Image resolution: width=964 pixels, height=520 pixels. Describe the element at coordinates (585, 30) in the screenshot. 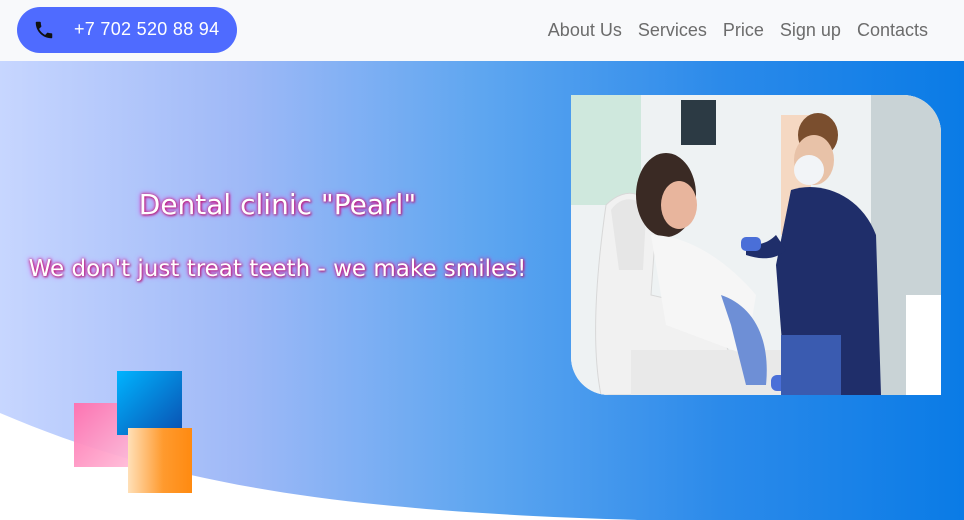

I see `nav-about-us: About Us` at that location.